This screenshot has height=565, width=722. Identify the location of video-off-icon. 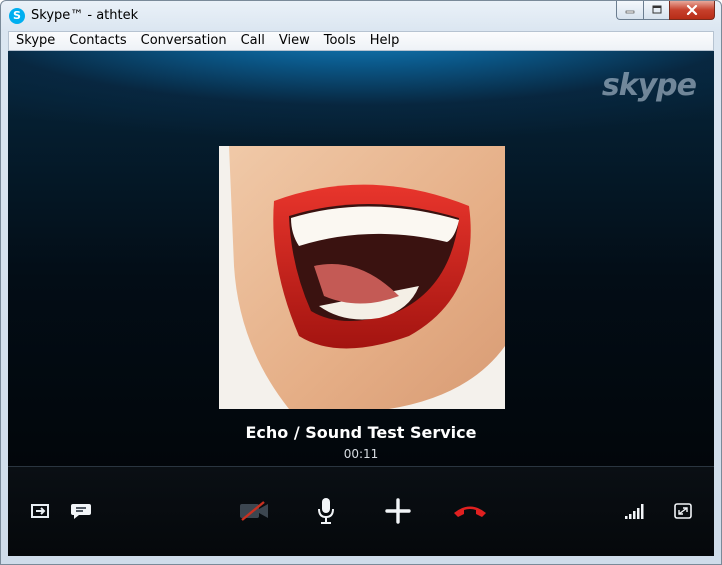
(254, 511).